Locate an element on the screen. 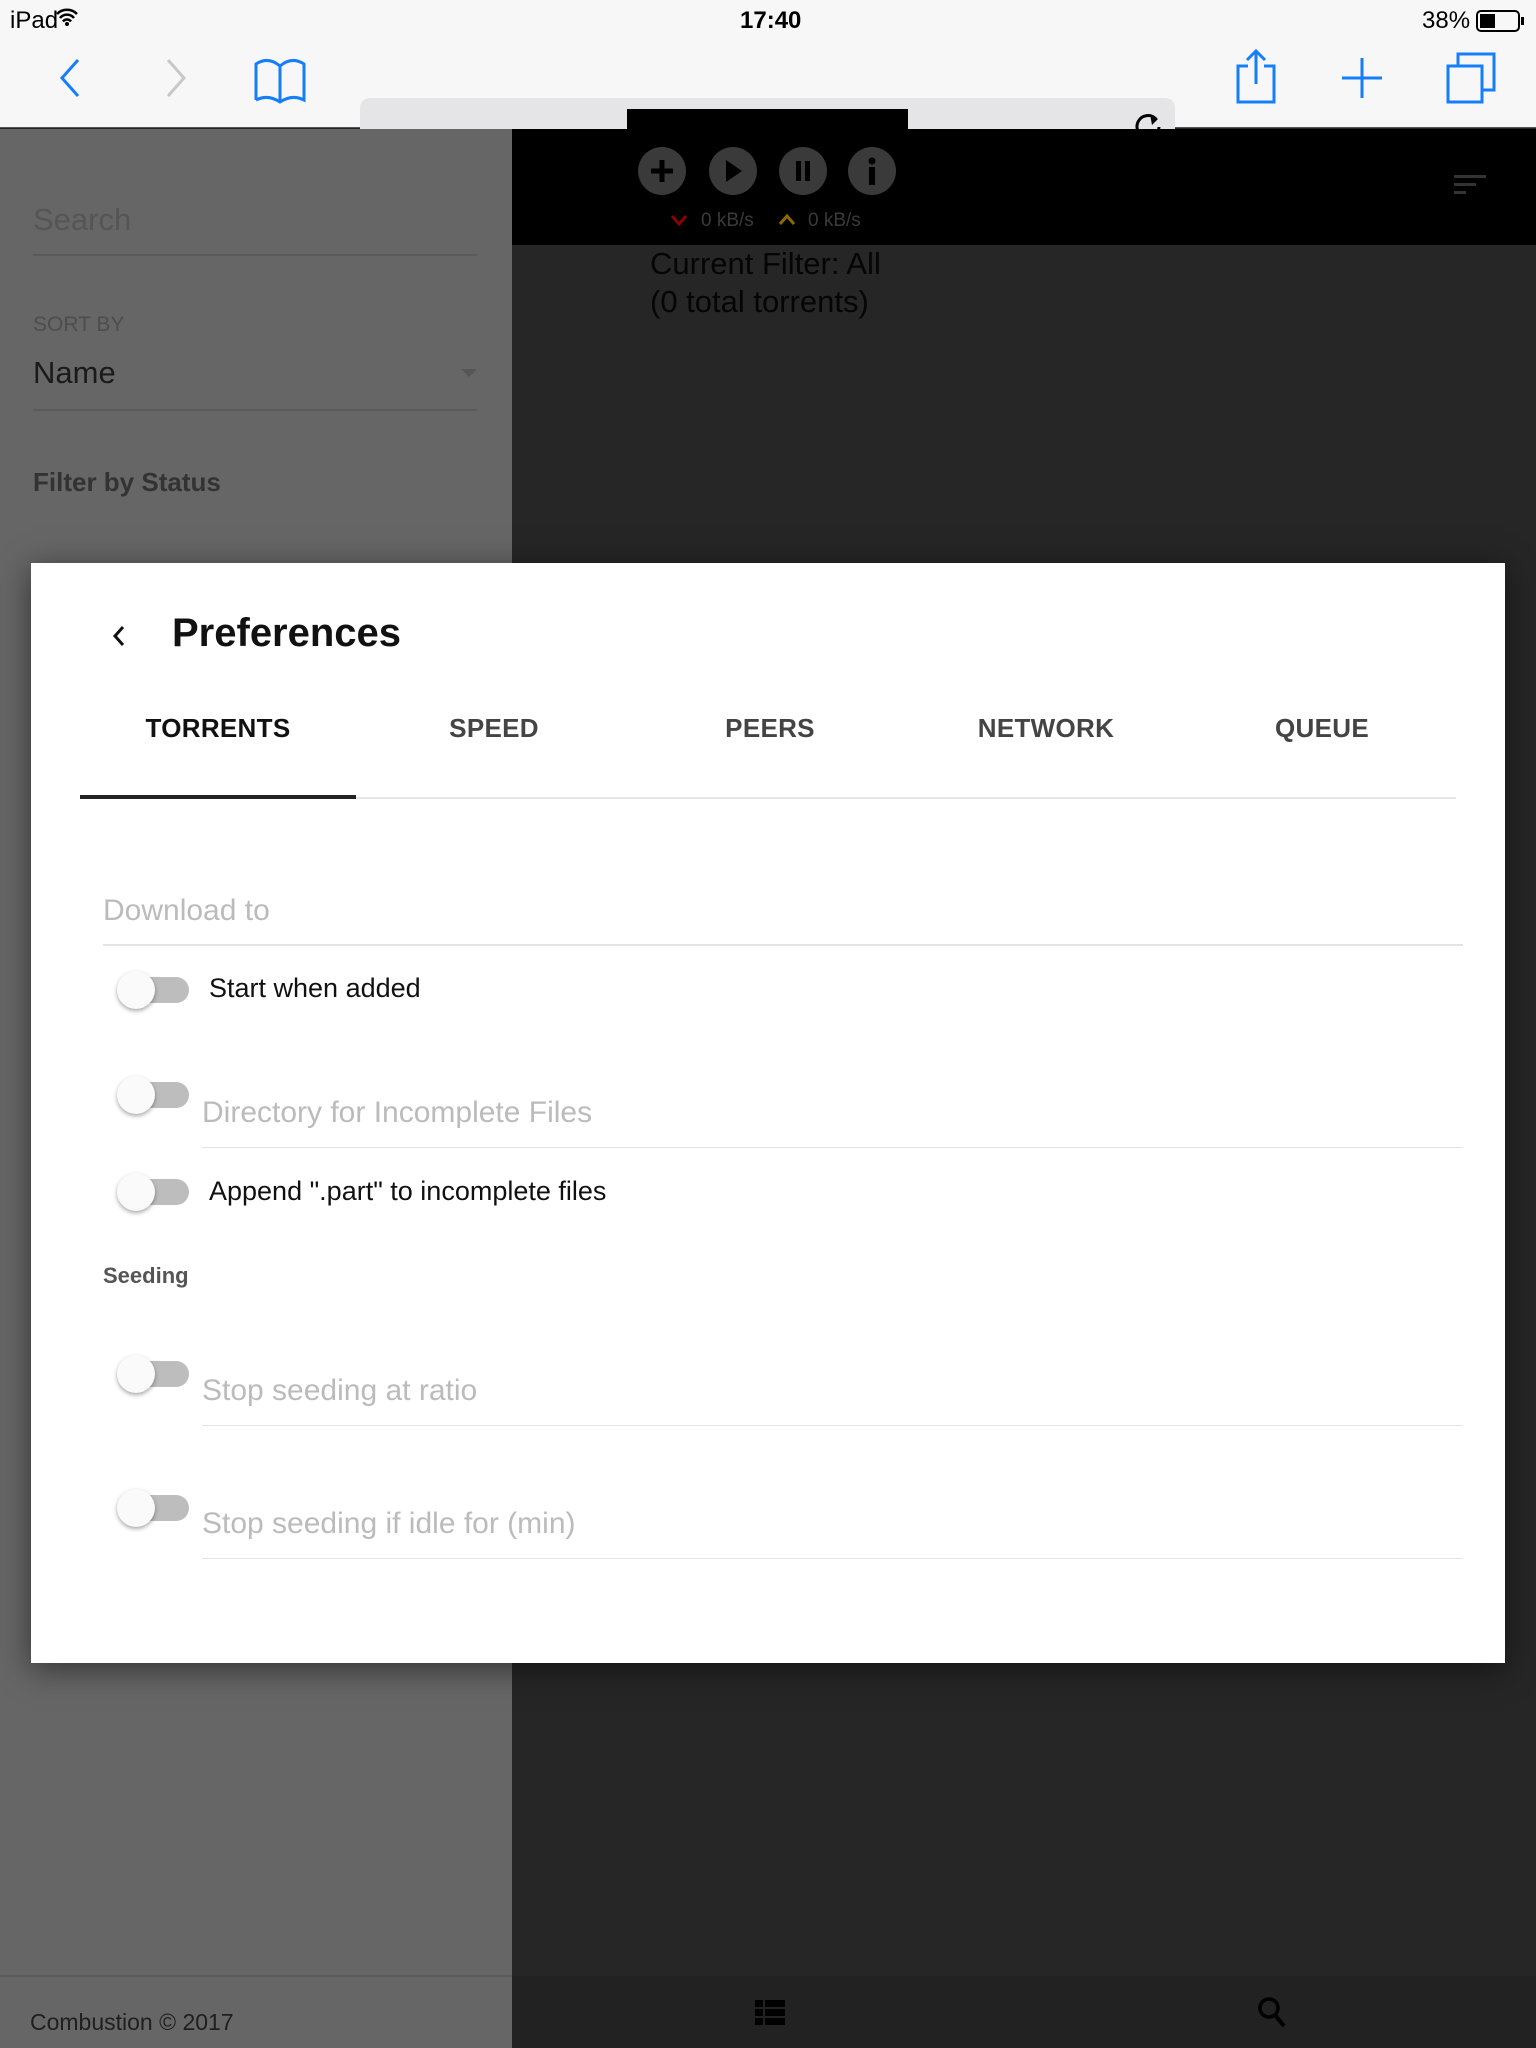  divider is located at coordinates (256, 1976).